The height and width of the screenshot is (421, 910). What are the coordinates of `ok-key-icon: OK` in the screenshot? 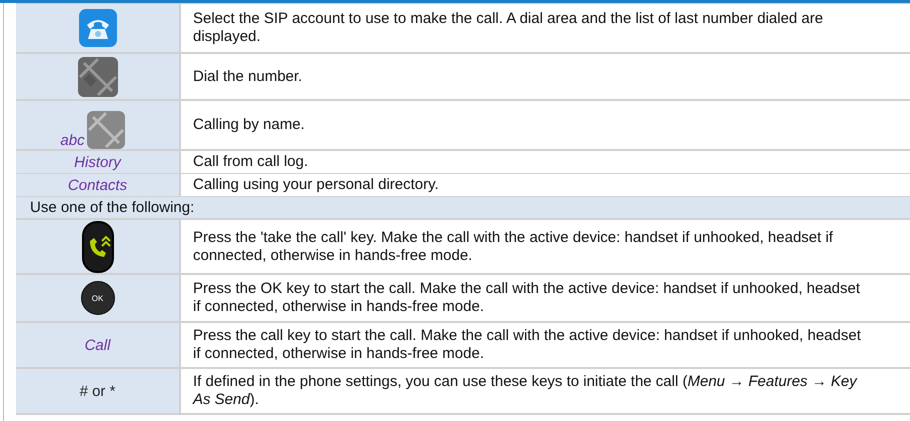 It's located at (97, 298).